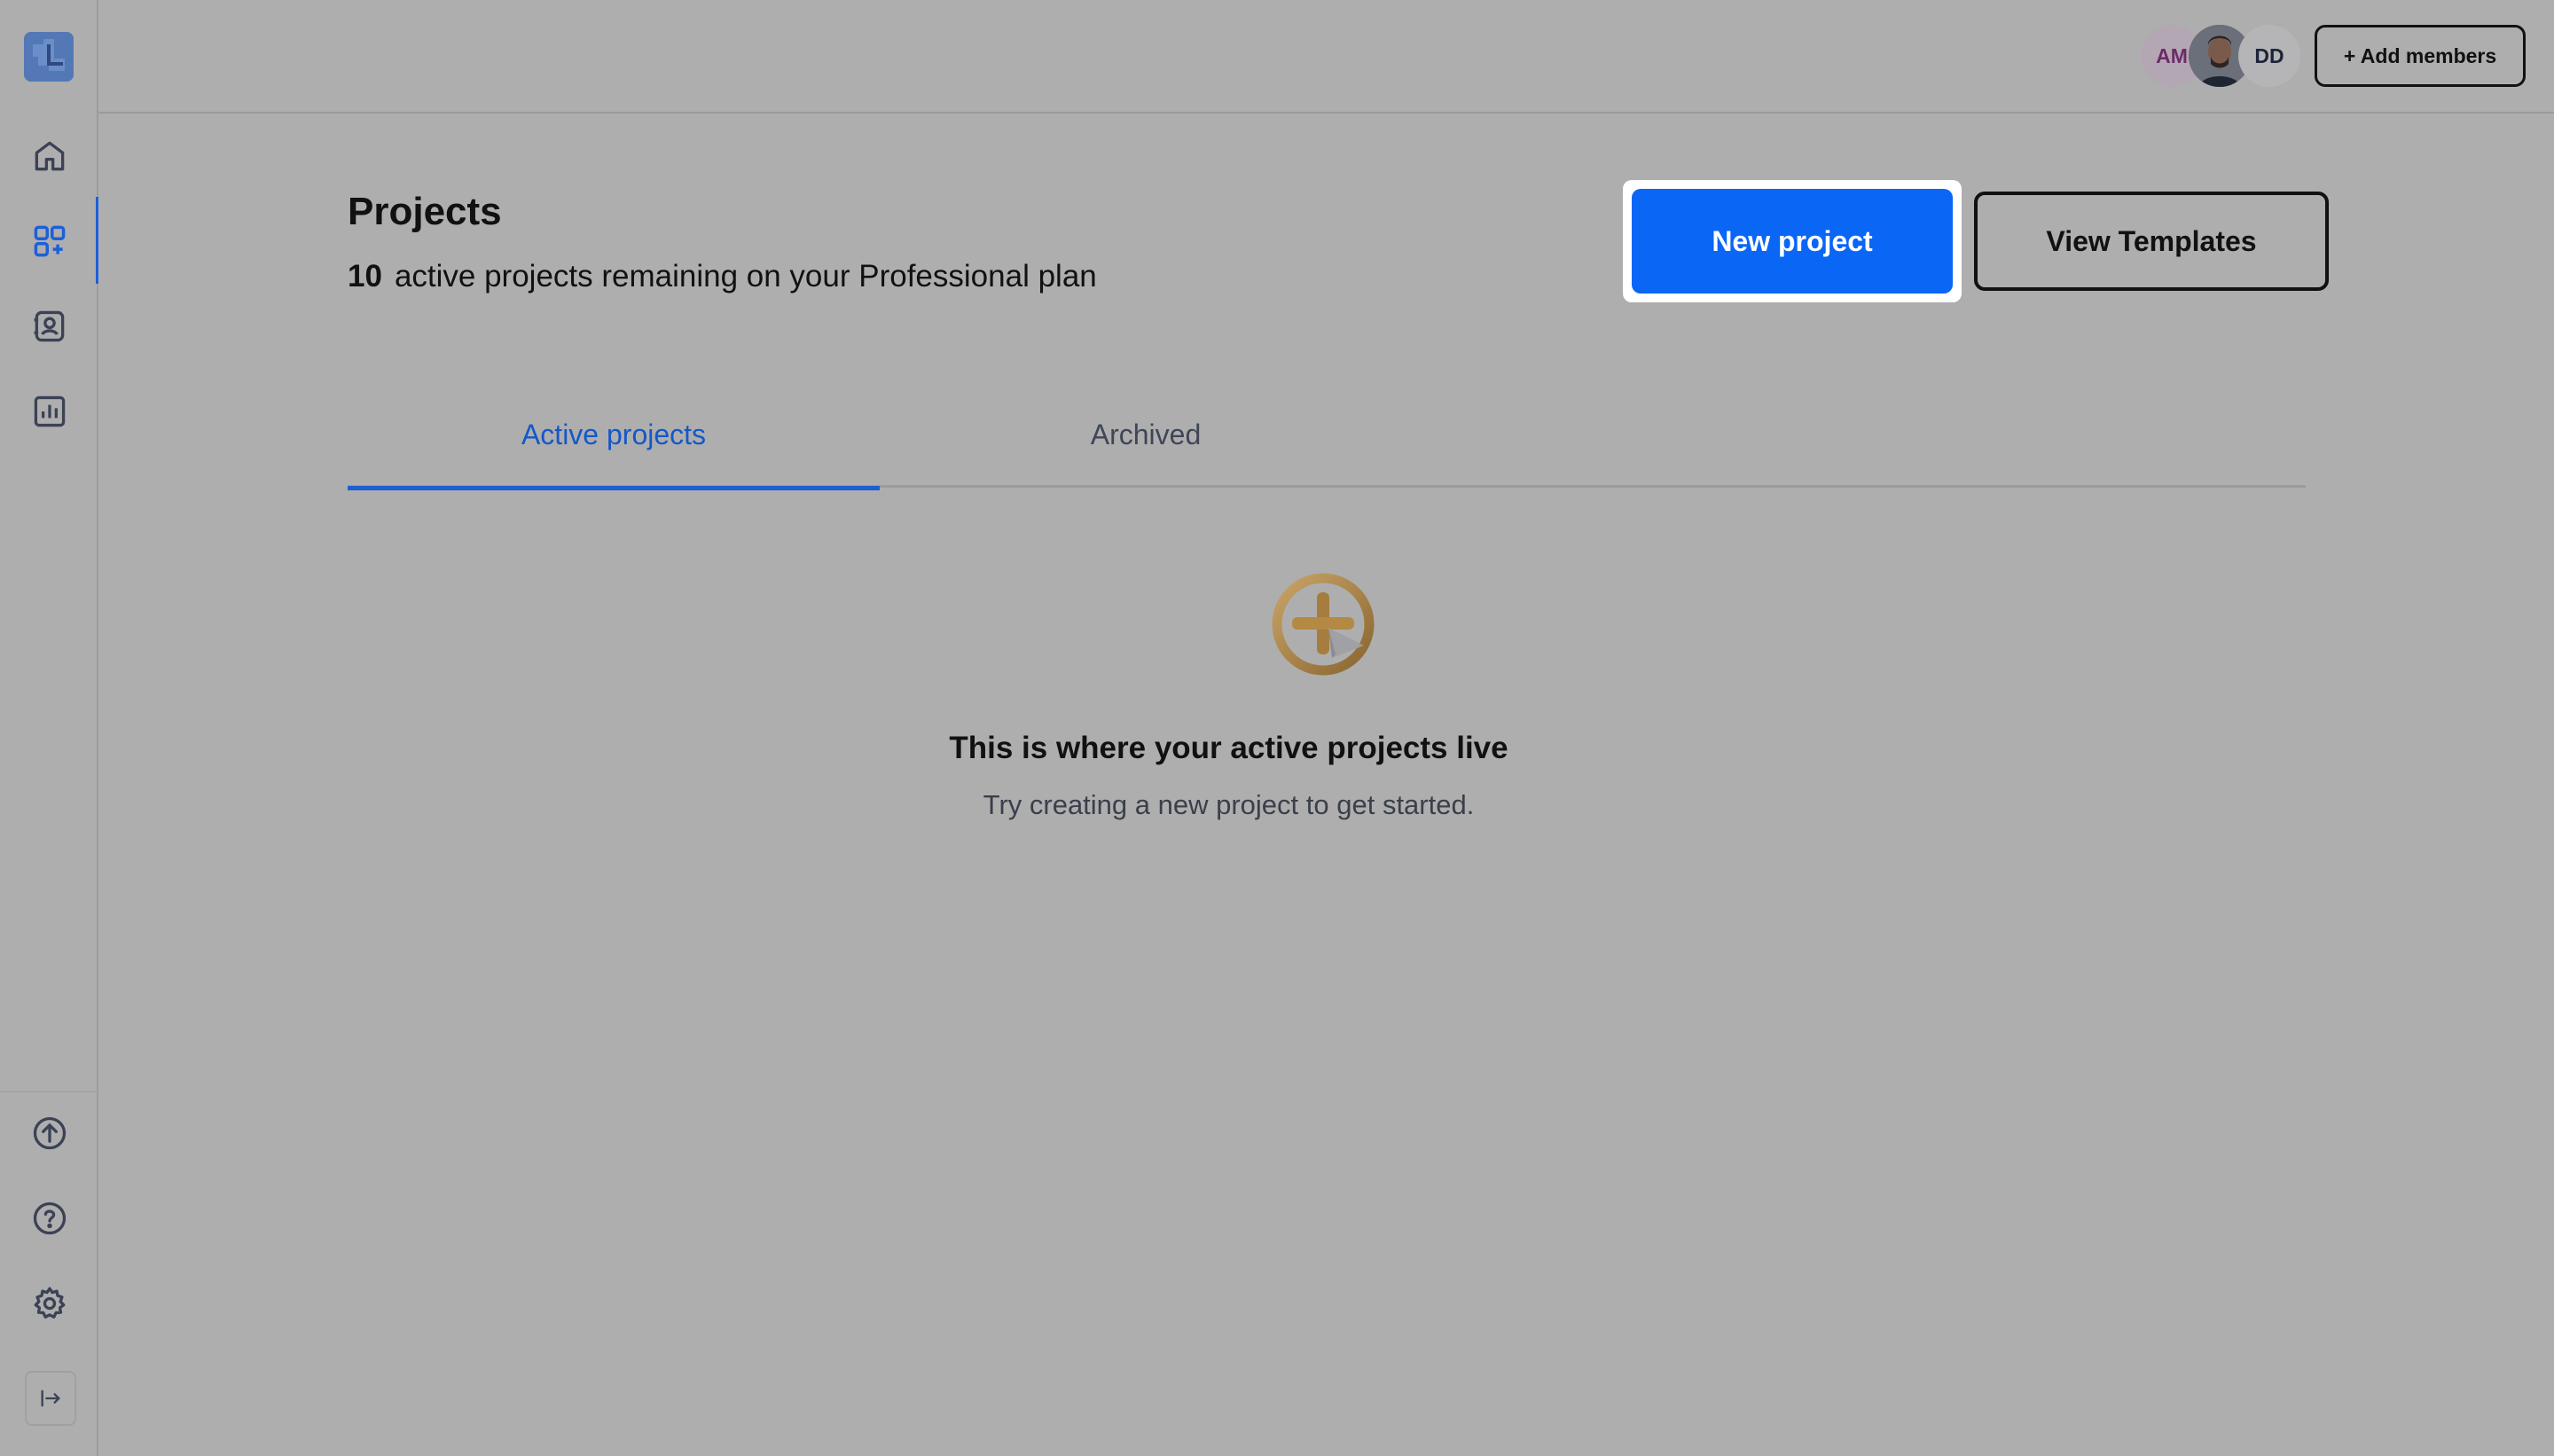 This screenshot has width=2554, height=1456. Describe the element at coordinates (2269, 56) in the screenshot. I see `avatar: DD` at that location.